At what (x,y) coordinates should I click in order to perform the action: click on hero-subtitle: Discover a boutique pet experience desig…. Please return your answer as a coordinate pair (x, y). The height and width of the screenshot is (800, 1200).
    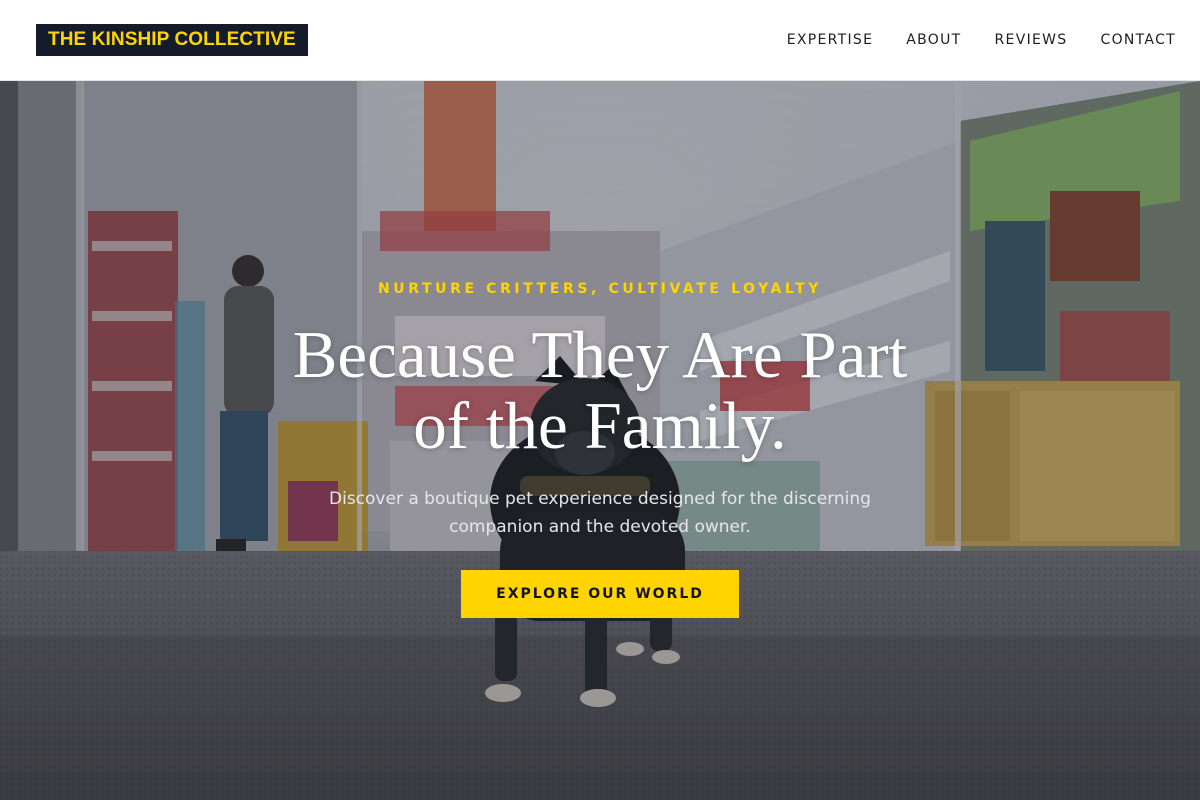
    Looking at the image, I should click on (600, 513).